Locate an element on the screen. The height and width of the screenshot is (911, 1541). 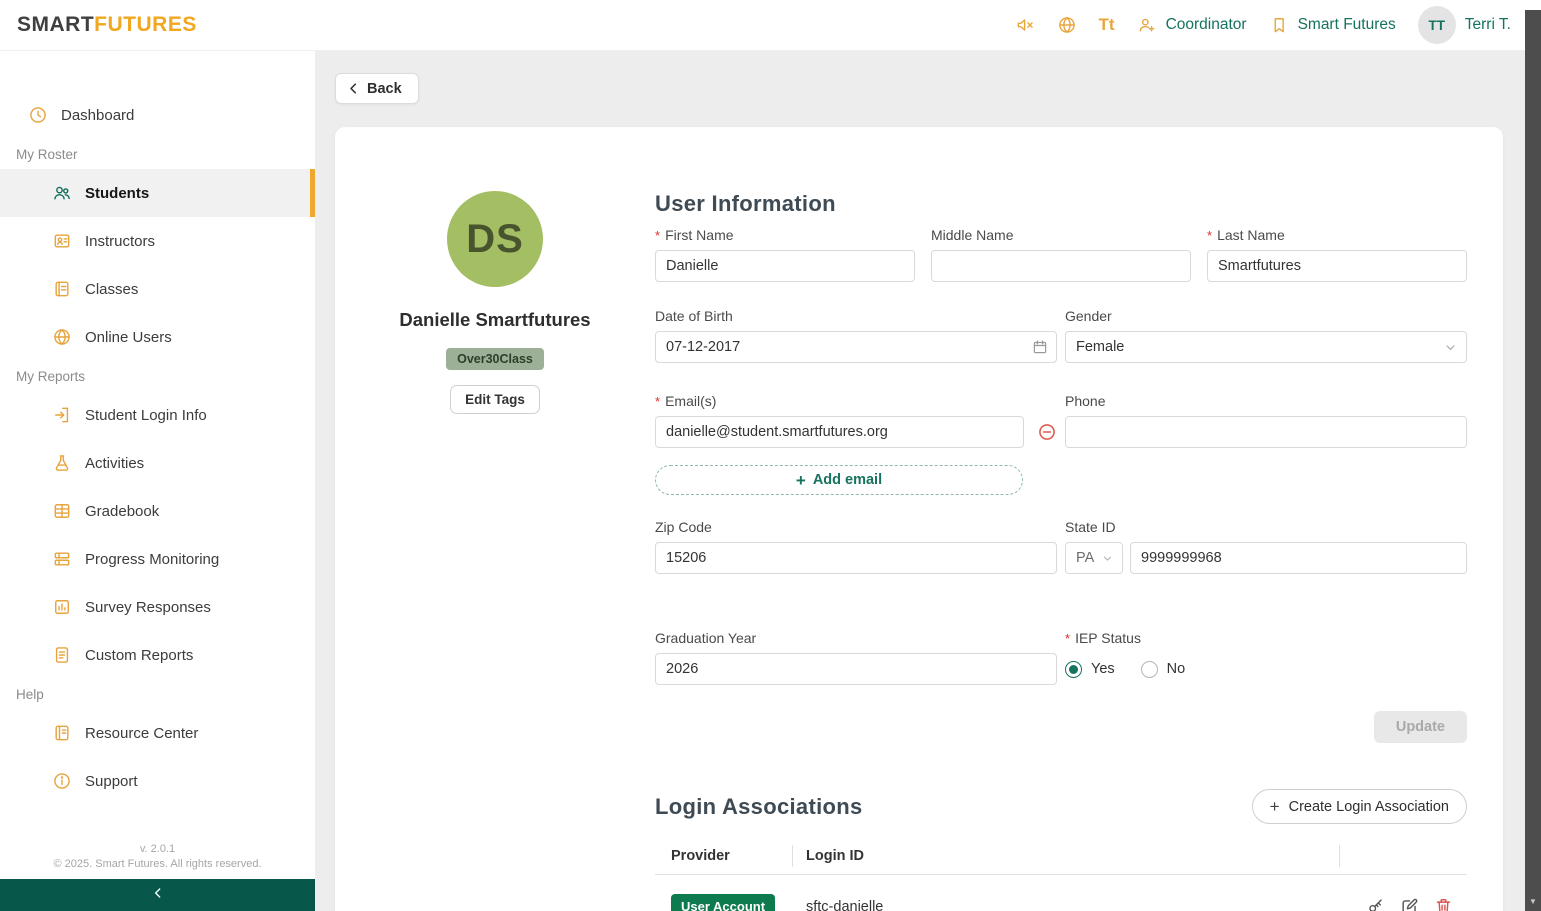
collapse-chevron-icon is located at coordinates (158, 895).